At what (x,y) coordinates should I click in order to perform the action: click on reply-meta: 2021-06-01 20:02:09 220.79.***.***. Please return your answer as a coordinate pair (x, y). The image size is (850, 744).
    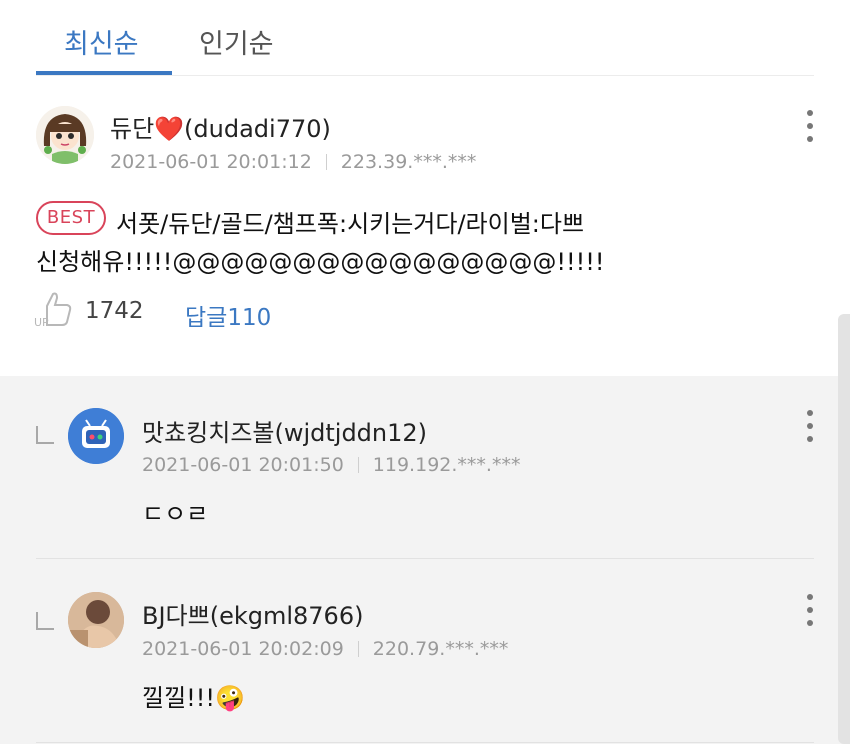
    Looking at the image, I should click on (325, 649).